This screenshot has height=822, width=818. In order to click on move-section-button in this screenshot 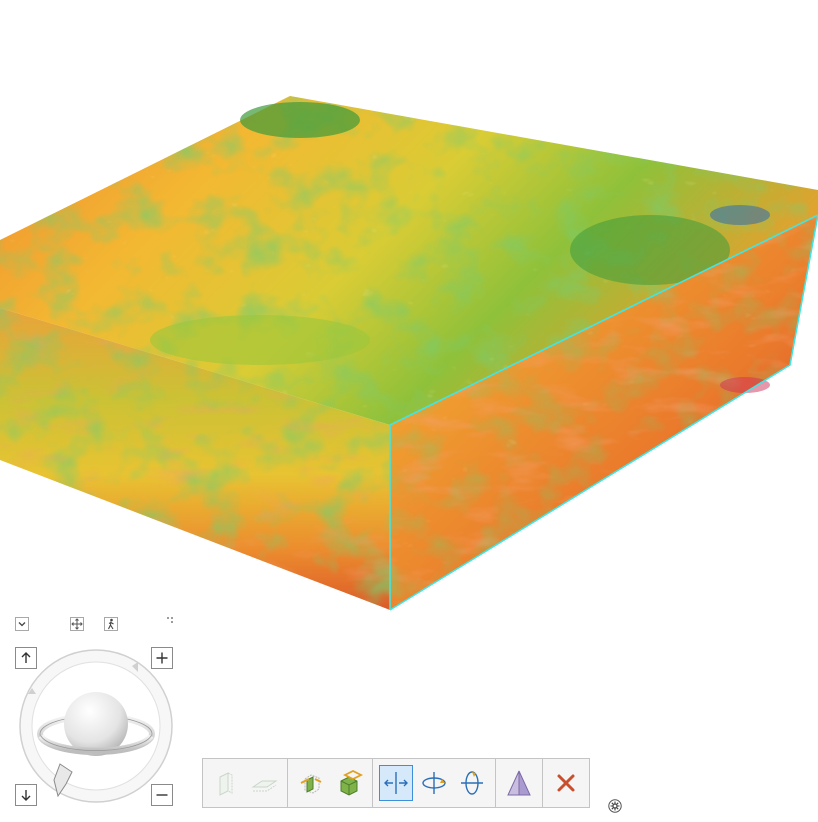, I will do `click(396, 783)`.